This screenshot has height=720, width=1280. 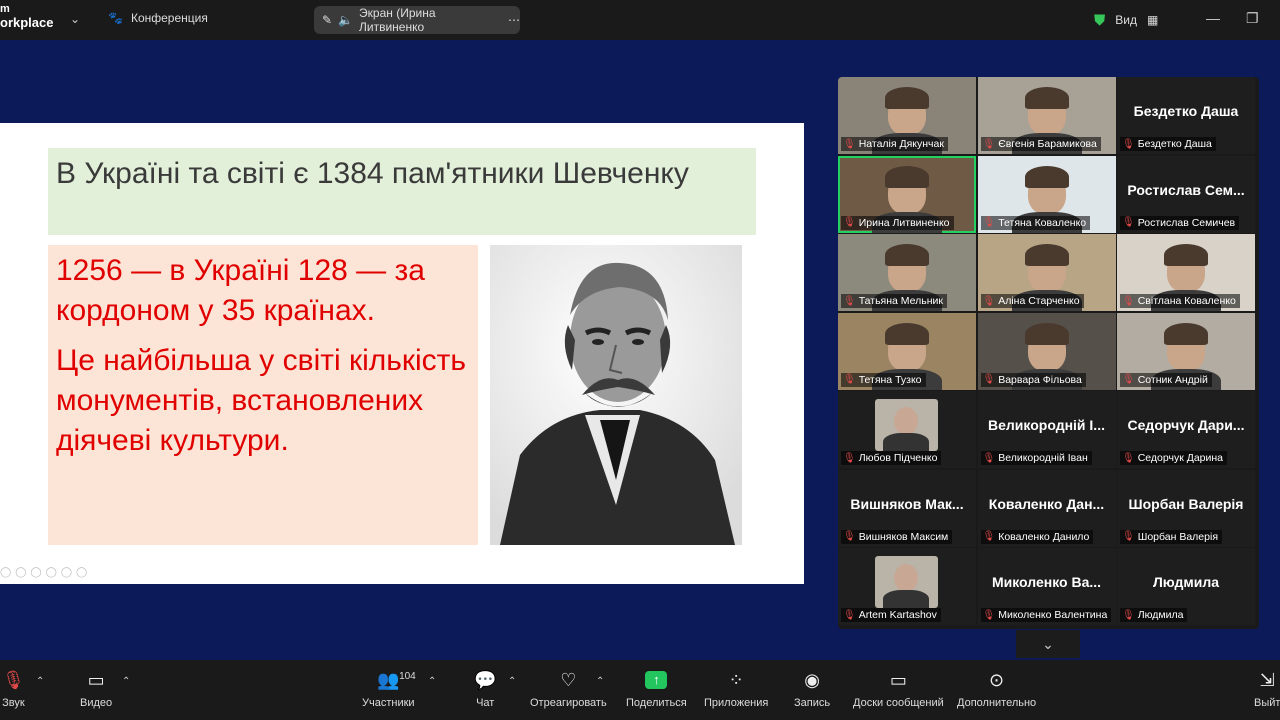 What do you see at coordinates (485, 680) in the screenshot?
I see `chat-icon: 💬` at bounding box center [485, 680].